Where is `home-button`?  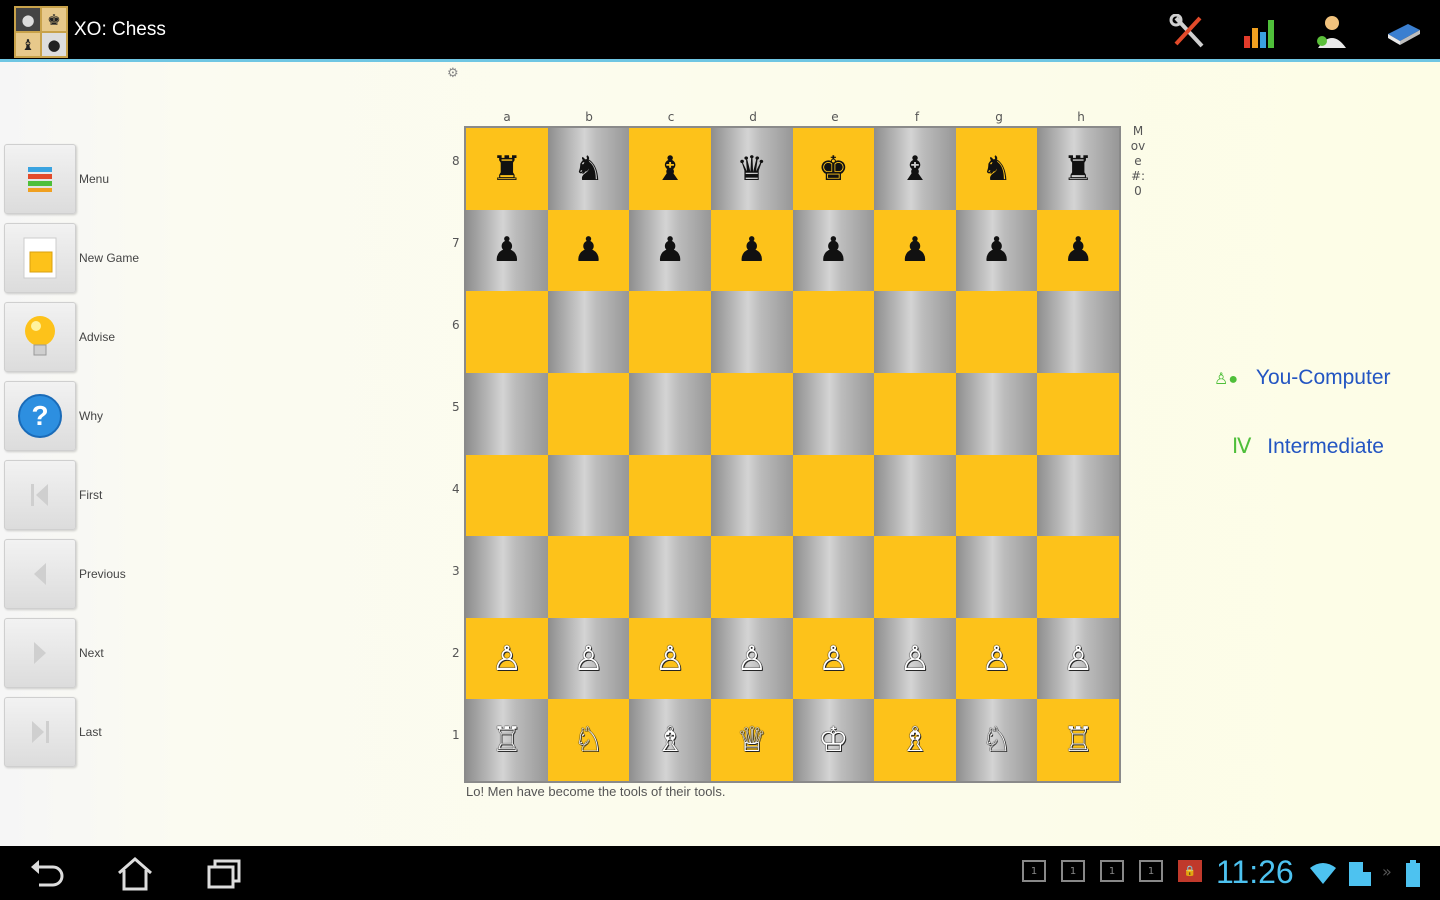 home-button is located at coordinates (135, 874).